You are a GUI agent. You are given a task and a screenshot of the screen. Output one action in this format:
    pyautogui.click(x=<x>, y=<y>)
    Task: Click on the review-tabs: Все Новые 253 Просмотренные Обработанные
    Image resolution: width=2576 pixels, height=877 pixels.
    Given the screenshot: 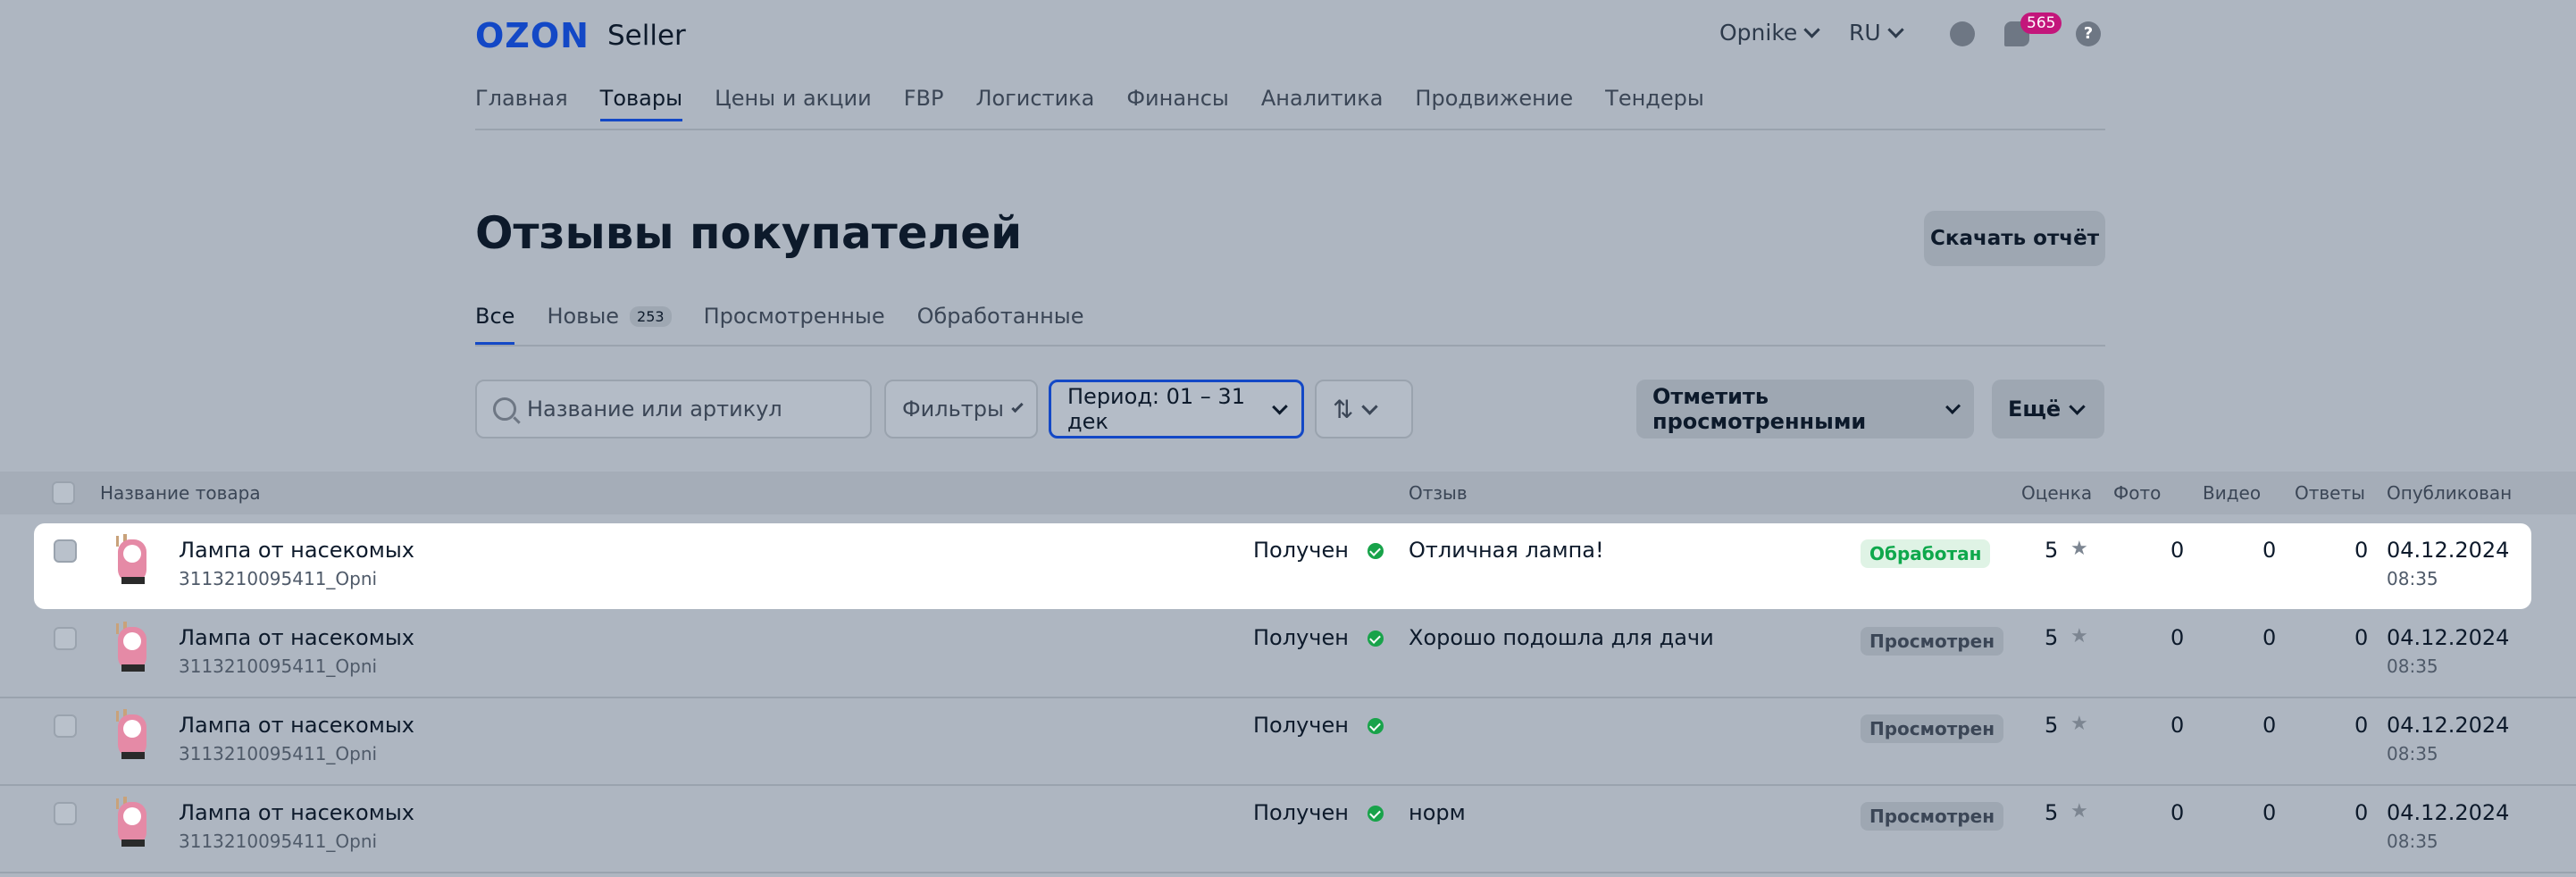 What is the action you would take?
    pyautogui.click(x=780, y=324)
    